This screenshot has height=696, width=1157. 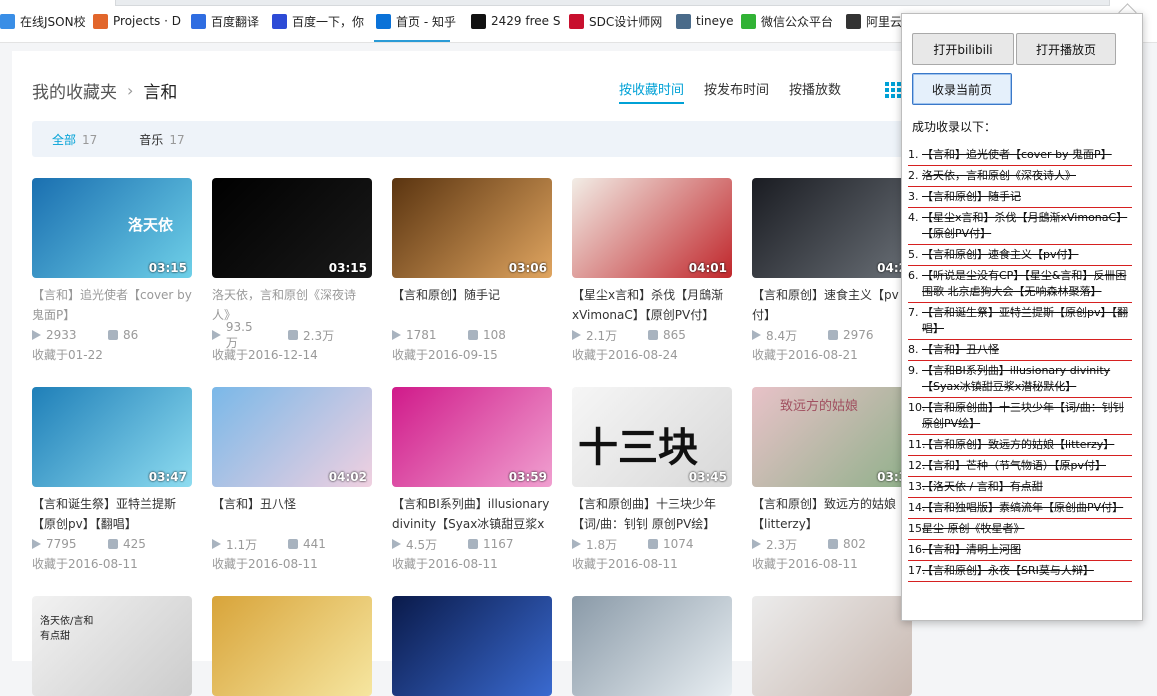 What do you see at coordinates (347, 477) in the screenshot?
I see `duration-label: 04:02` at bounding box center [347, 477].